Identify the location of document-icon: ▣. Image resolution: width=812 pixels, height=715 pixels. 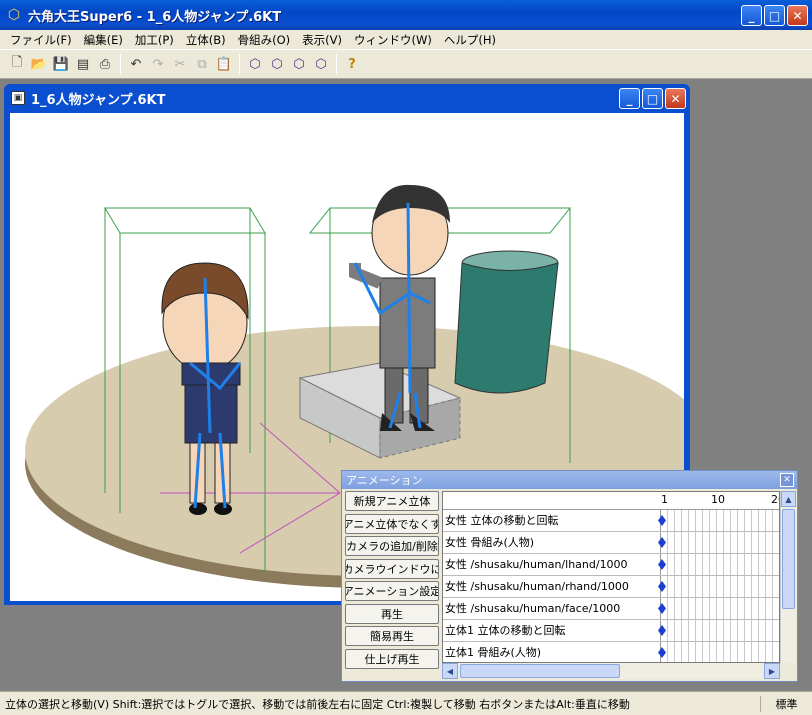
(18, 98).